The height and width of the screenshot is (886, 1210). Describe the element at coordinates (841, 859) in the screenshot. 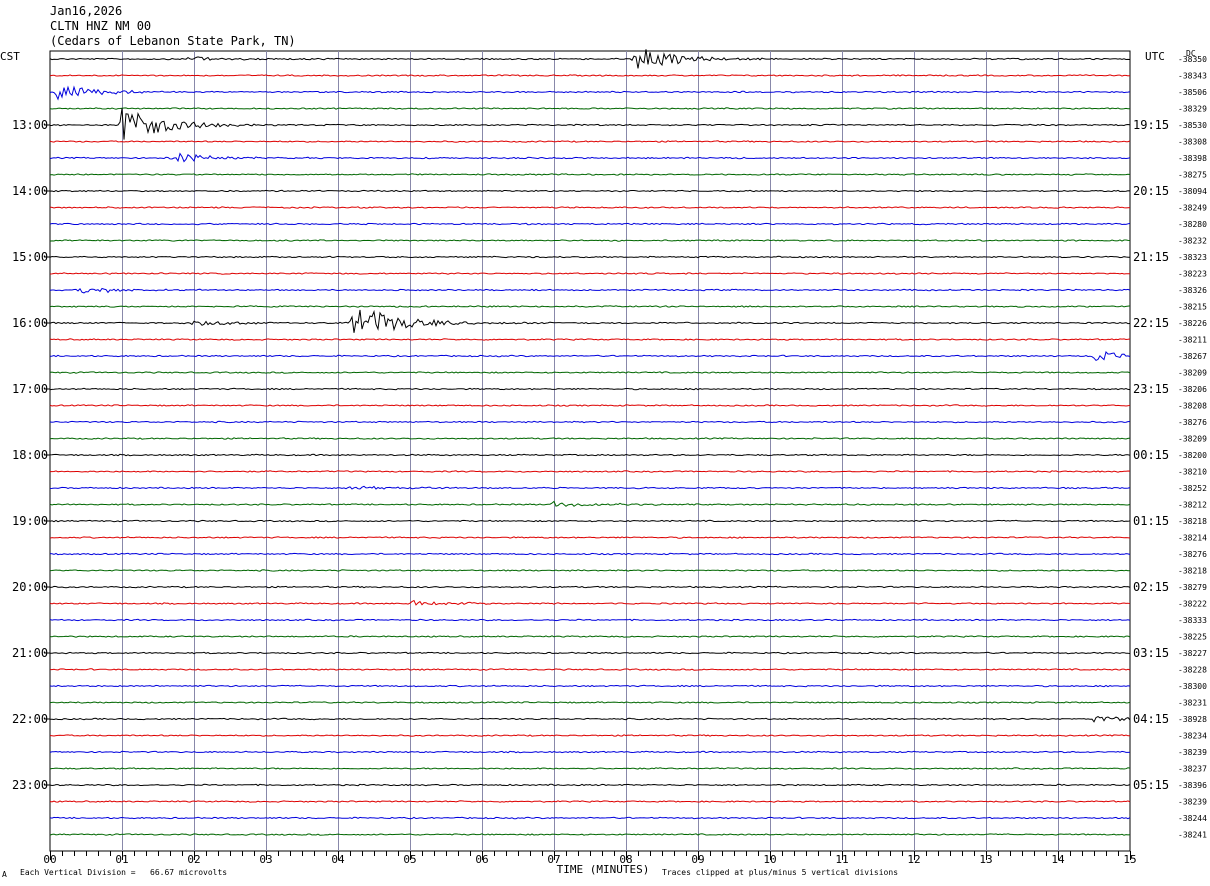

I see `x-tick-label: 11` at that location.